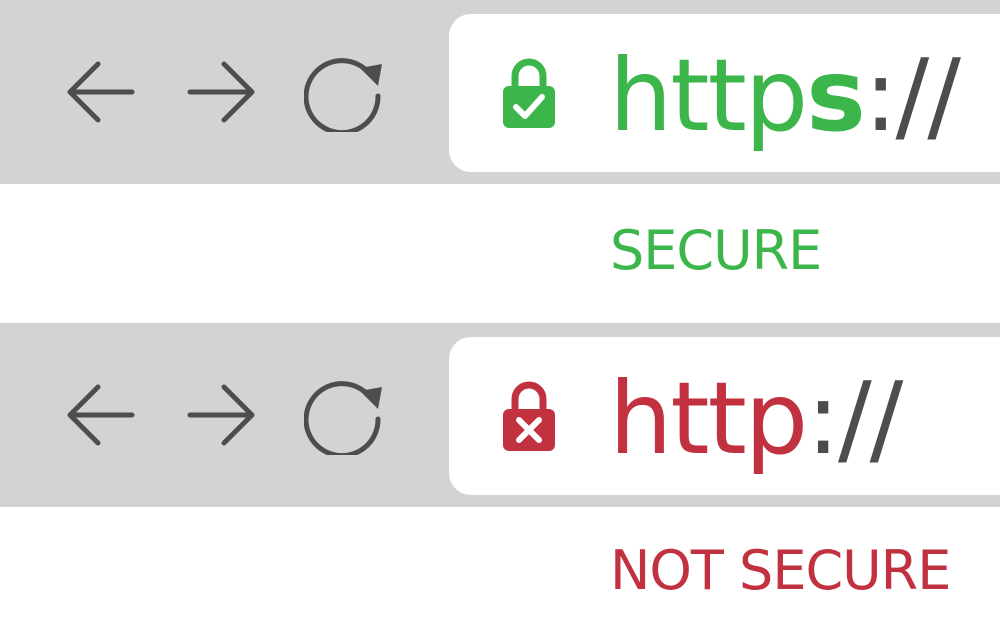  What do you see at coordinates (836, 95) in the screenshot?
I see `url-scheme-secure-suffix: s` at bounding box center [836, 95].